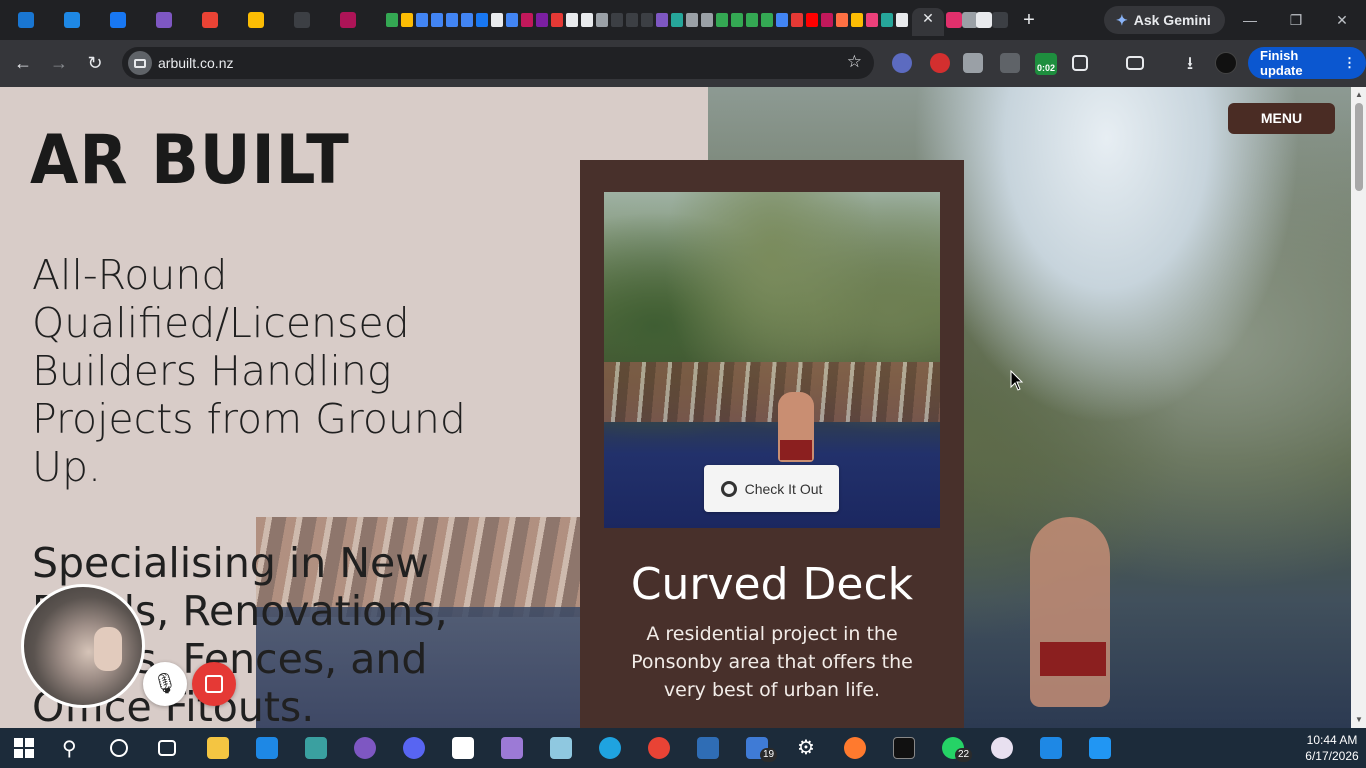  Describe the element at coordinates (708, 748) in the screenshot. I see `powershell-icon` at that location.